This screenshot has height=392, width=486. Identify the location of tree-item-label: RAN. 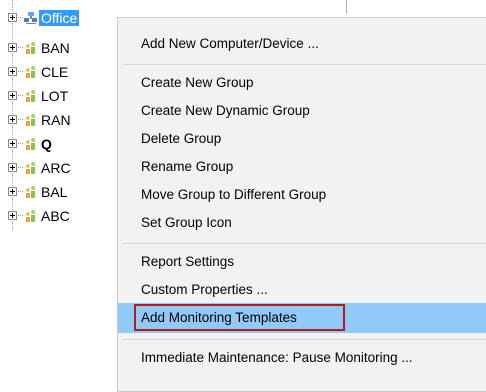
(56, 120).